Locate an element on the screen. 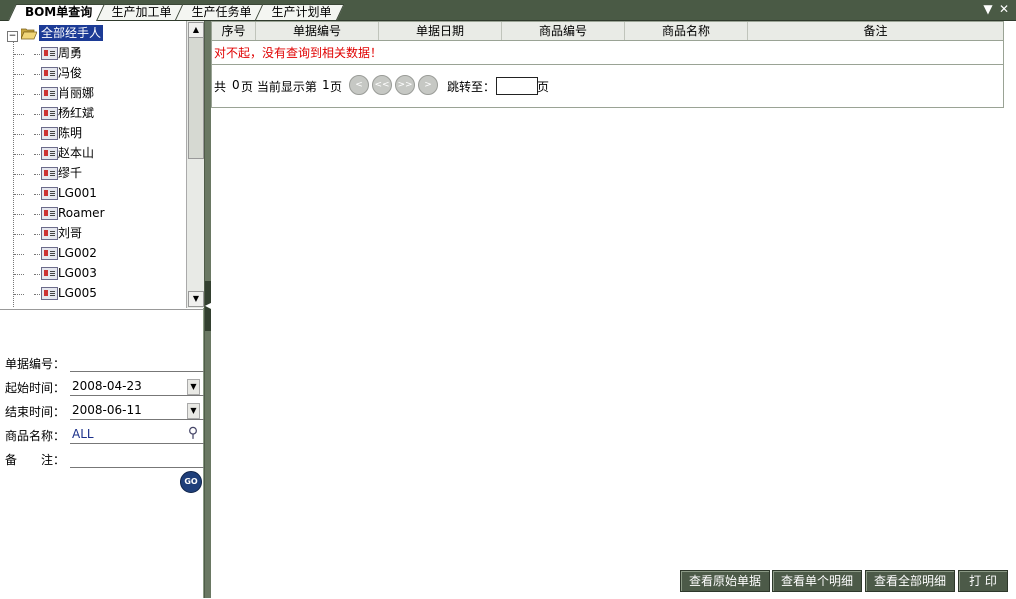 The image size is (1016, 599). tree-item-label: LG005 is located at coordinates (77, 293).